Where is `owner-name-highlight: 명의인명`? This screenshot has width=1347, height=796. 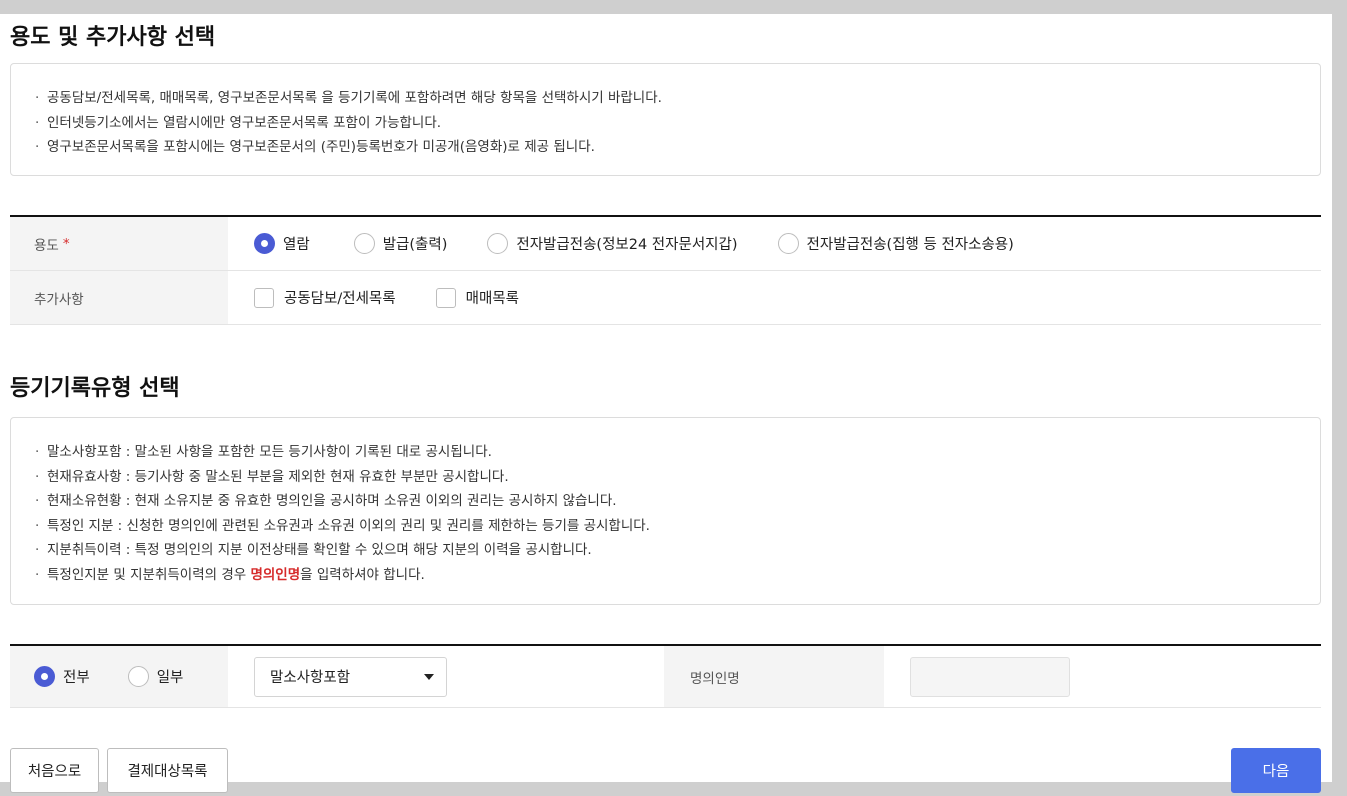 owner-name-highlight: 명의인명 is located at coordinates (275, 574).